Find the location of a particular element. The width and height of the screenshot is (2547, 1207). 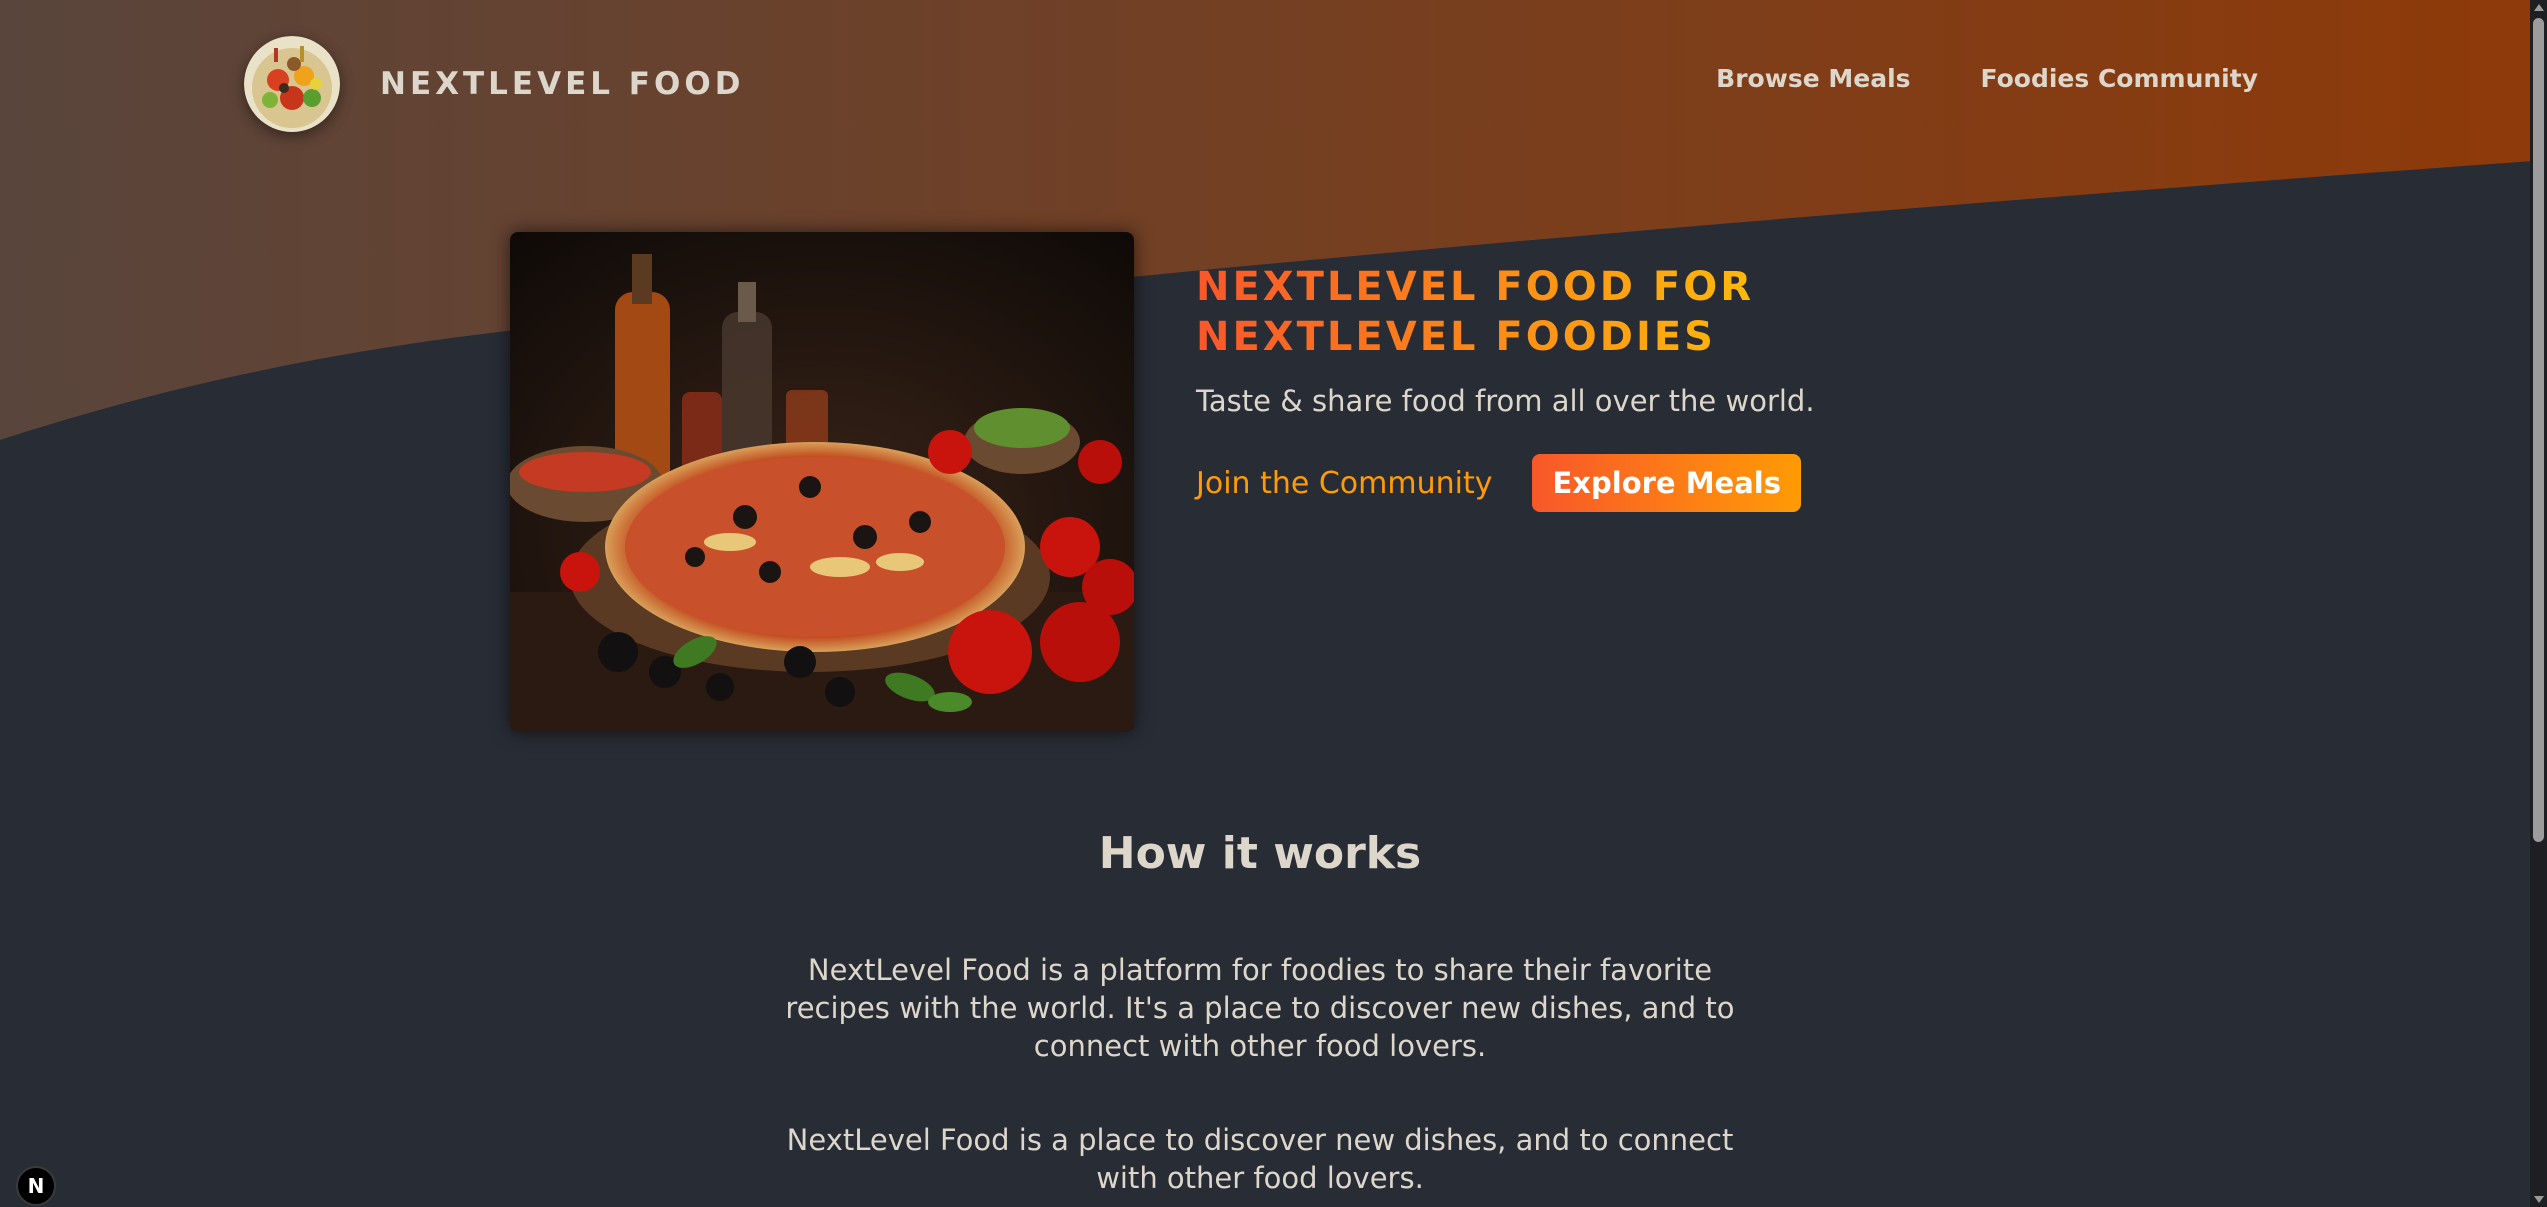

how-it-works-heading: How it works is located at coordinates (1260, 853).